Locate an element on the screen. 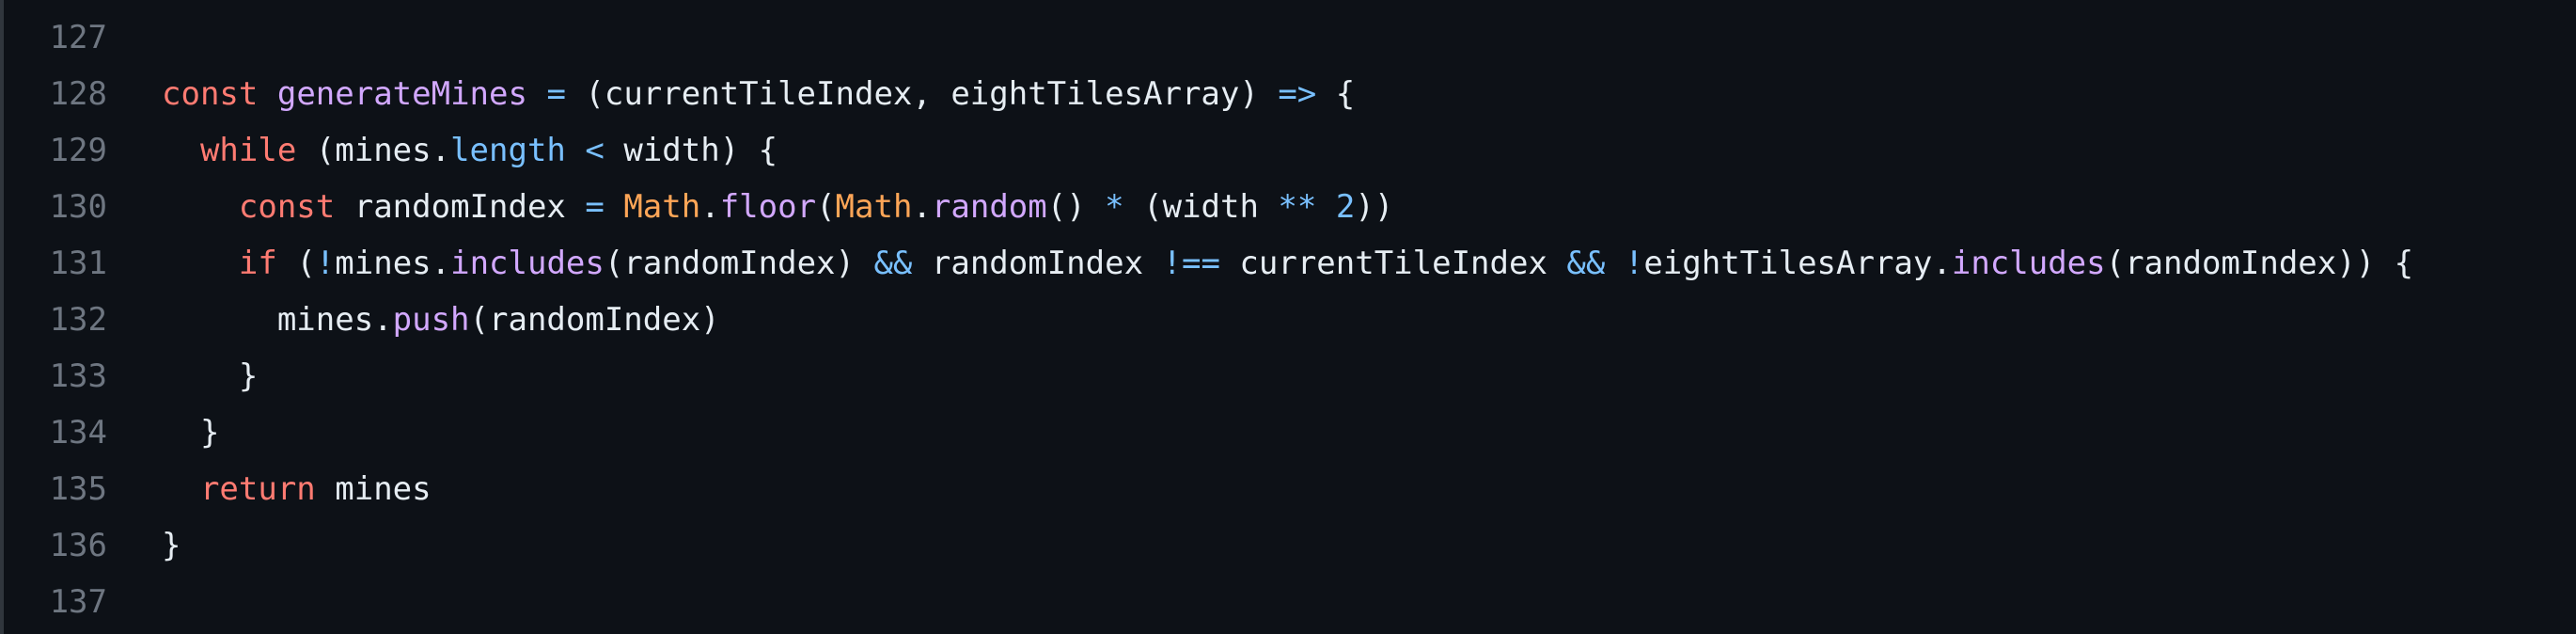  code-token: { is located at coordinates (1336, 94).